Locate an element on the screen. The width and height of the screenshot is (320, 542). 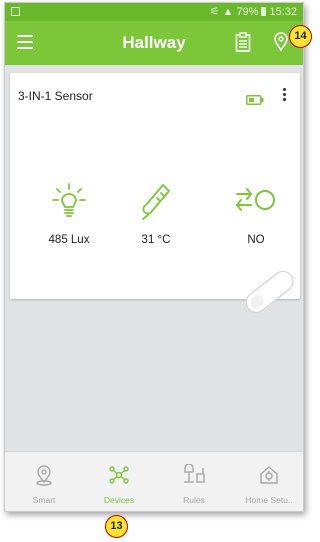
lux-value: 485 Lux is located at coordinates (69, 240).